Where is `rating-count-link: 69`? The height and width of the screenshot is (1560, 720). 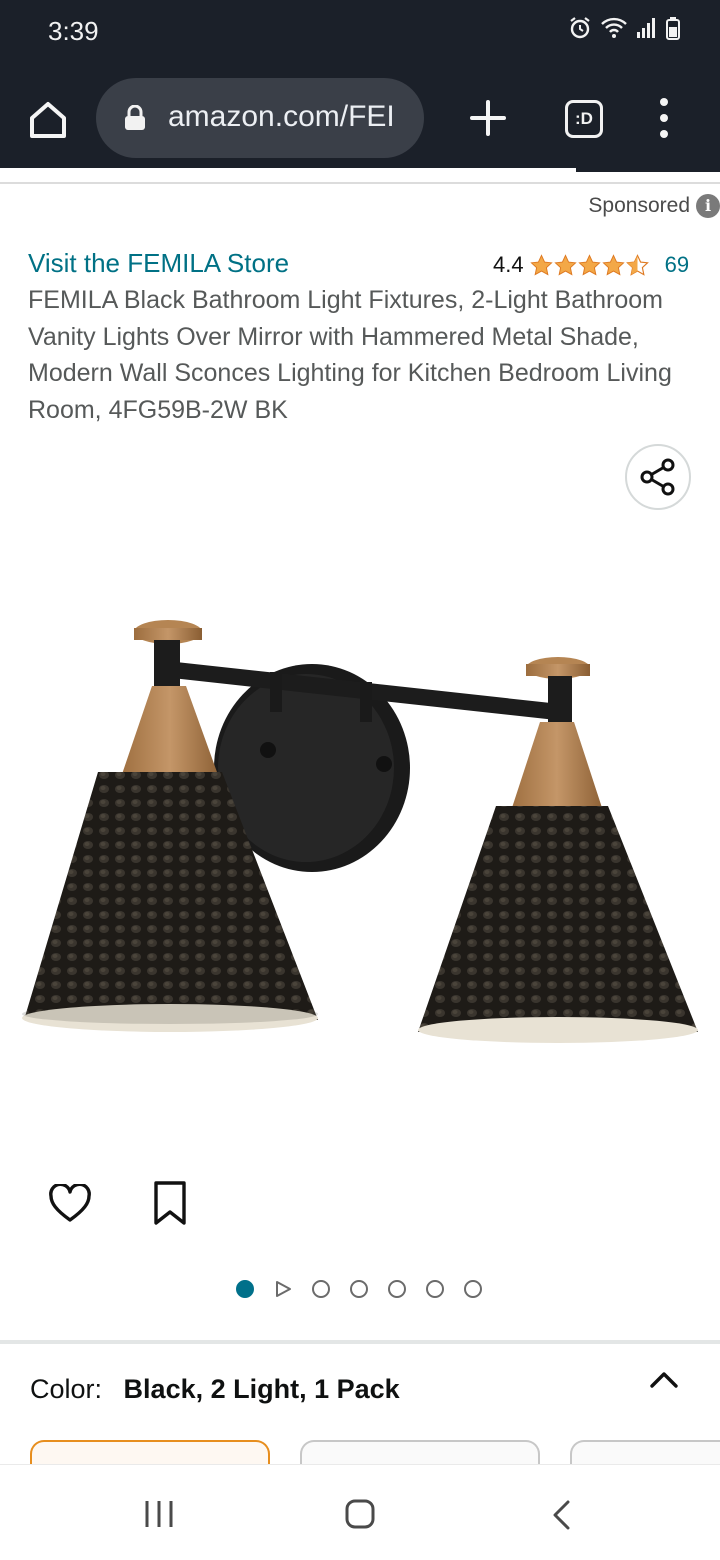 rating-count-link: 69 is located at coordinates (677, 265).